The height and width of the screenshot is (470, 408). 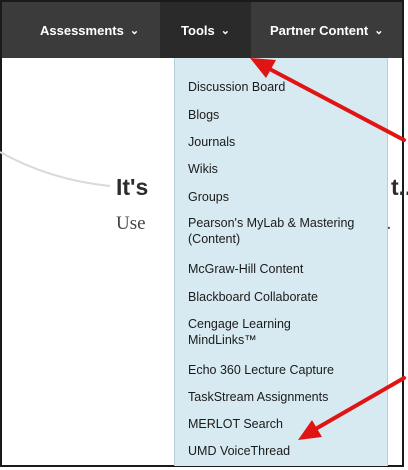 I want to click on menu-item-cengage-mindlinks: Cengage Learning MindLinks™, so click(x=263, y=332).